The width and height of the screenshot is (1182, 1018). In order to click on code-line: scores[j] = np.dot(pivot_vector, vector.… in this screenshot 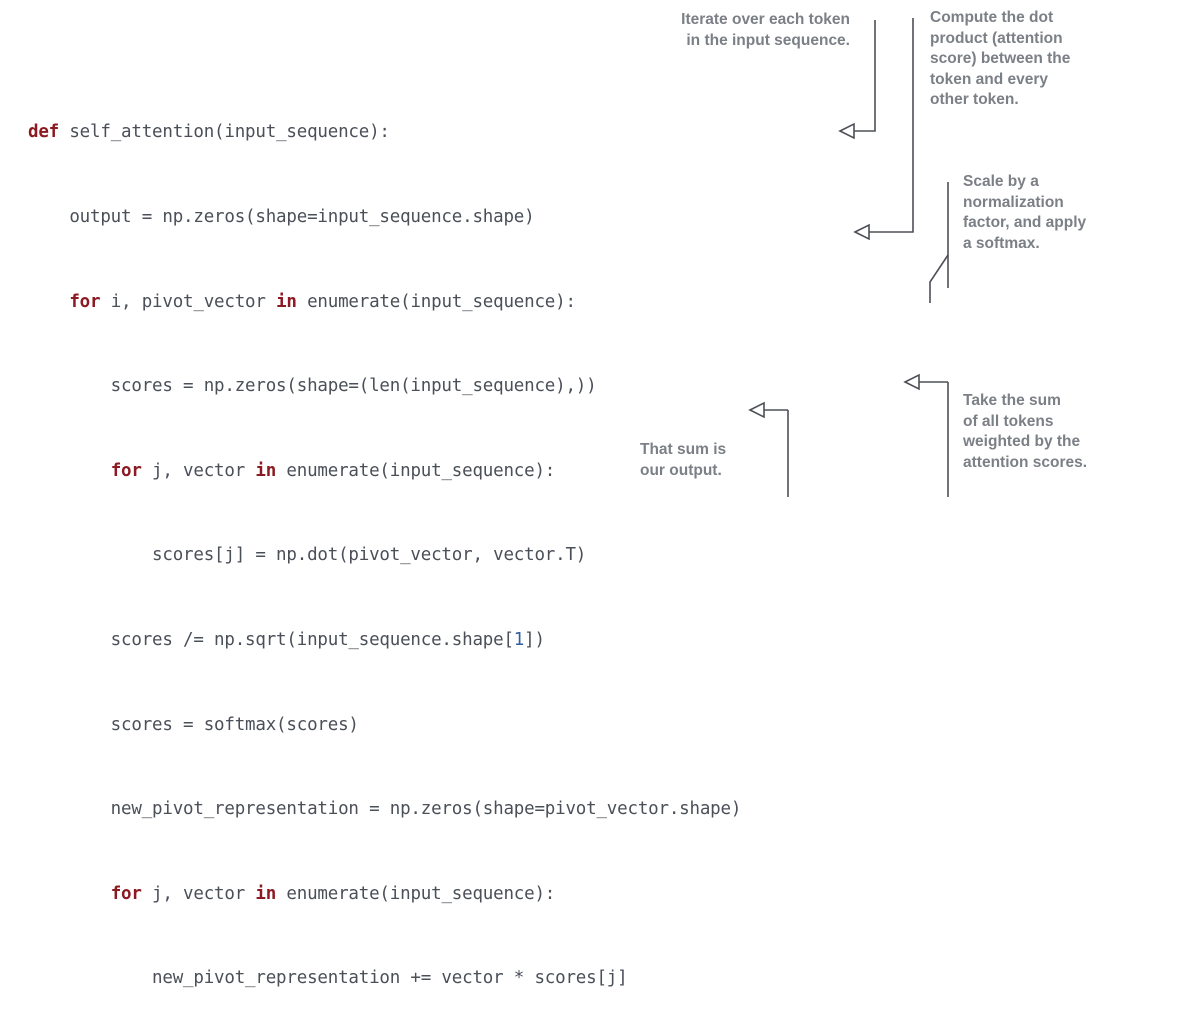, I will do `click(384, 555)`.